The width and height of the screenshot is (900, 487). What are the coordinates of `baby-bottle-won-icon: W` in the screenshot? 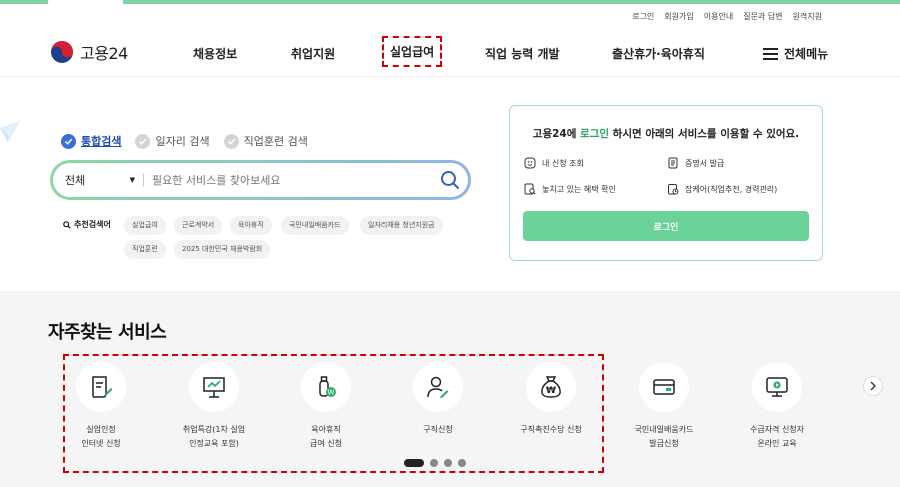 It's located at (327, 386).